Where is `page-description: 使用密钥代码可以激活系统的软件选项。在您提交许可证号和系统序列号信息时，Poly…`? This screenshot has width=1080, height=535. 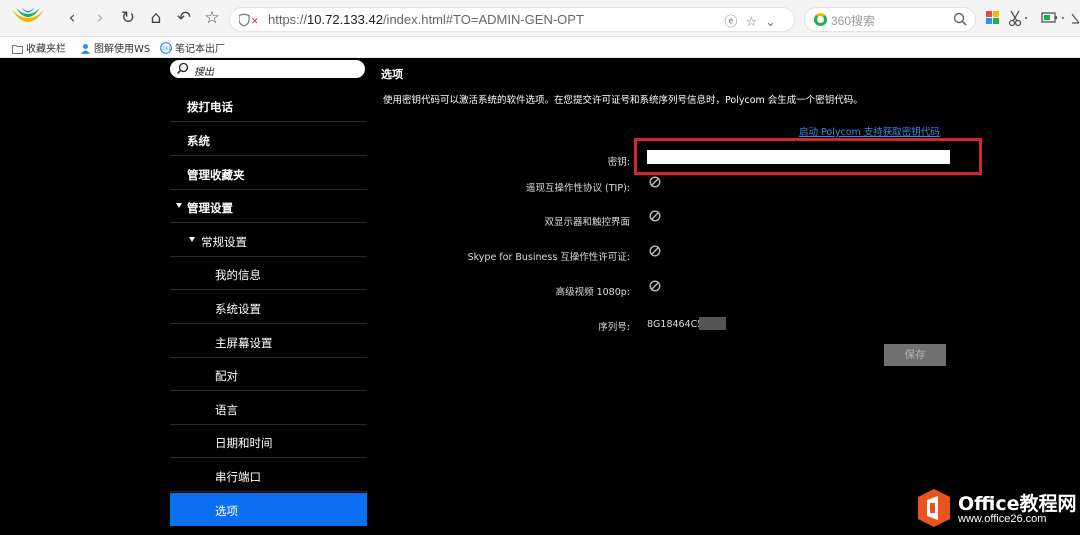 page-description: 使用密钥代码可以激活系统的软件选项。在您提交许可证号和系统序列号信息时，Poly… is located at coordinates (623, 100).